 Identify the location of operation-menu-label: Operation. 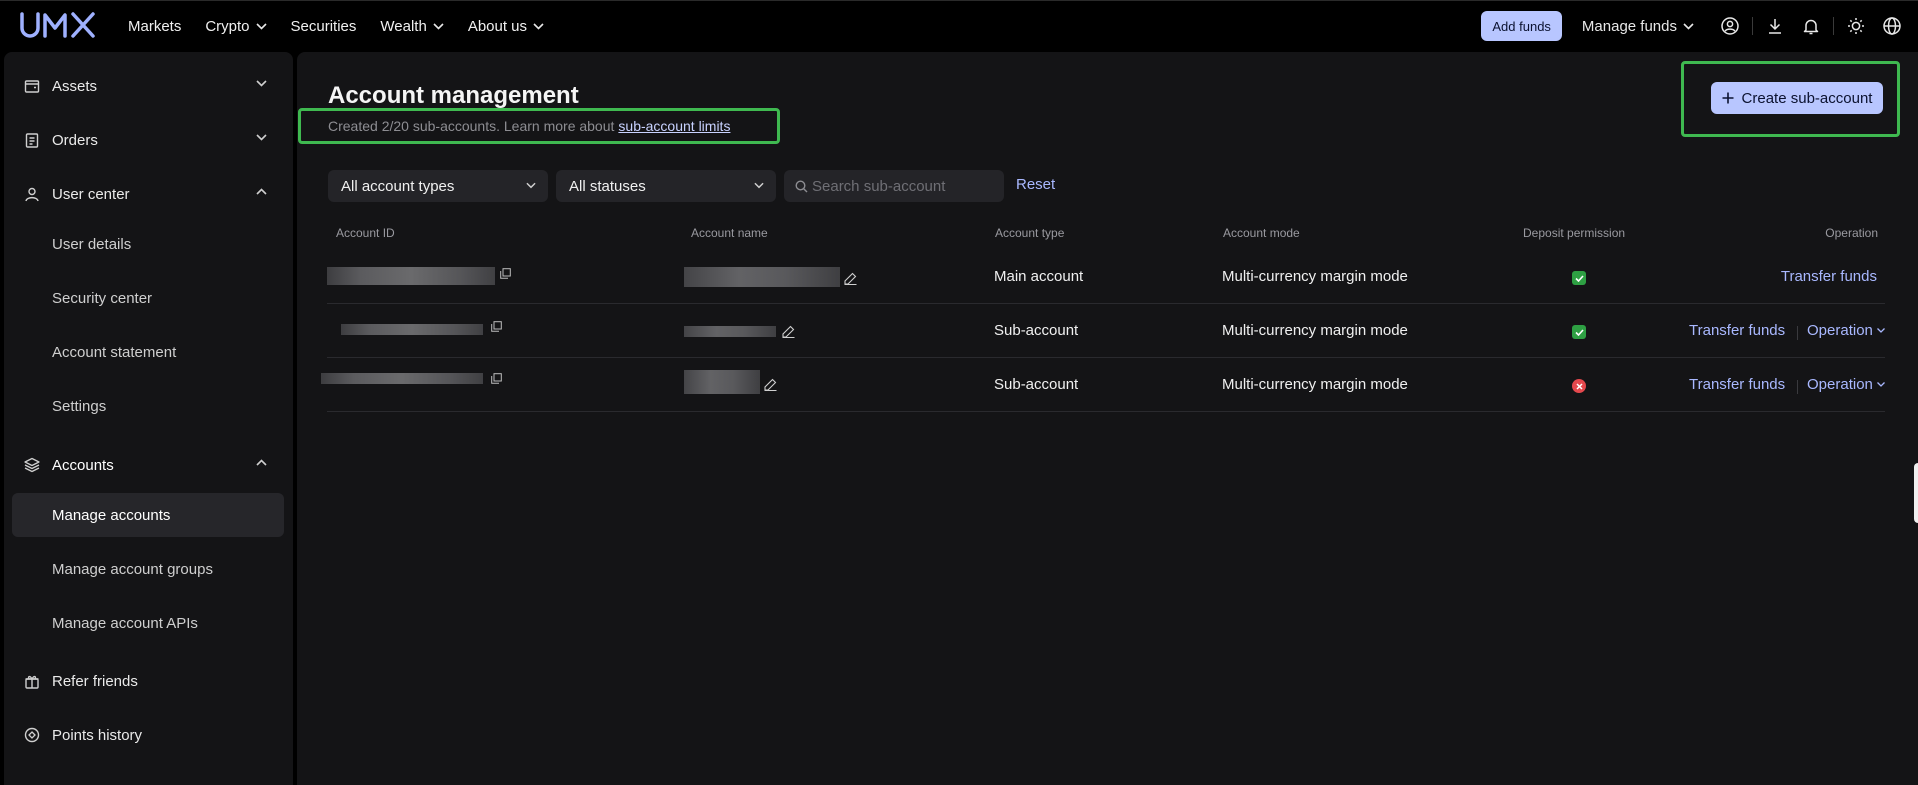
(1840, 330).